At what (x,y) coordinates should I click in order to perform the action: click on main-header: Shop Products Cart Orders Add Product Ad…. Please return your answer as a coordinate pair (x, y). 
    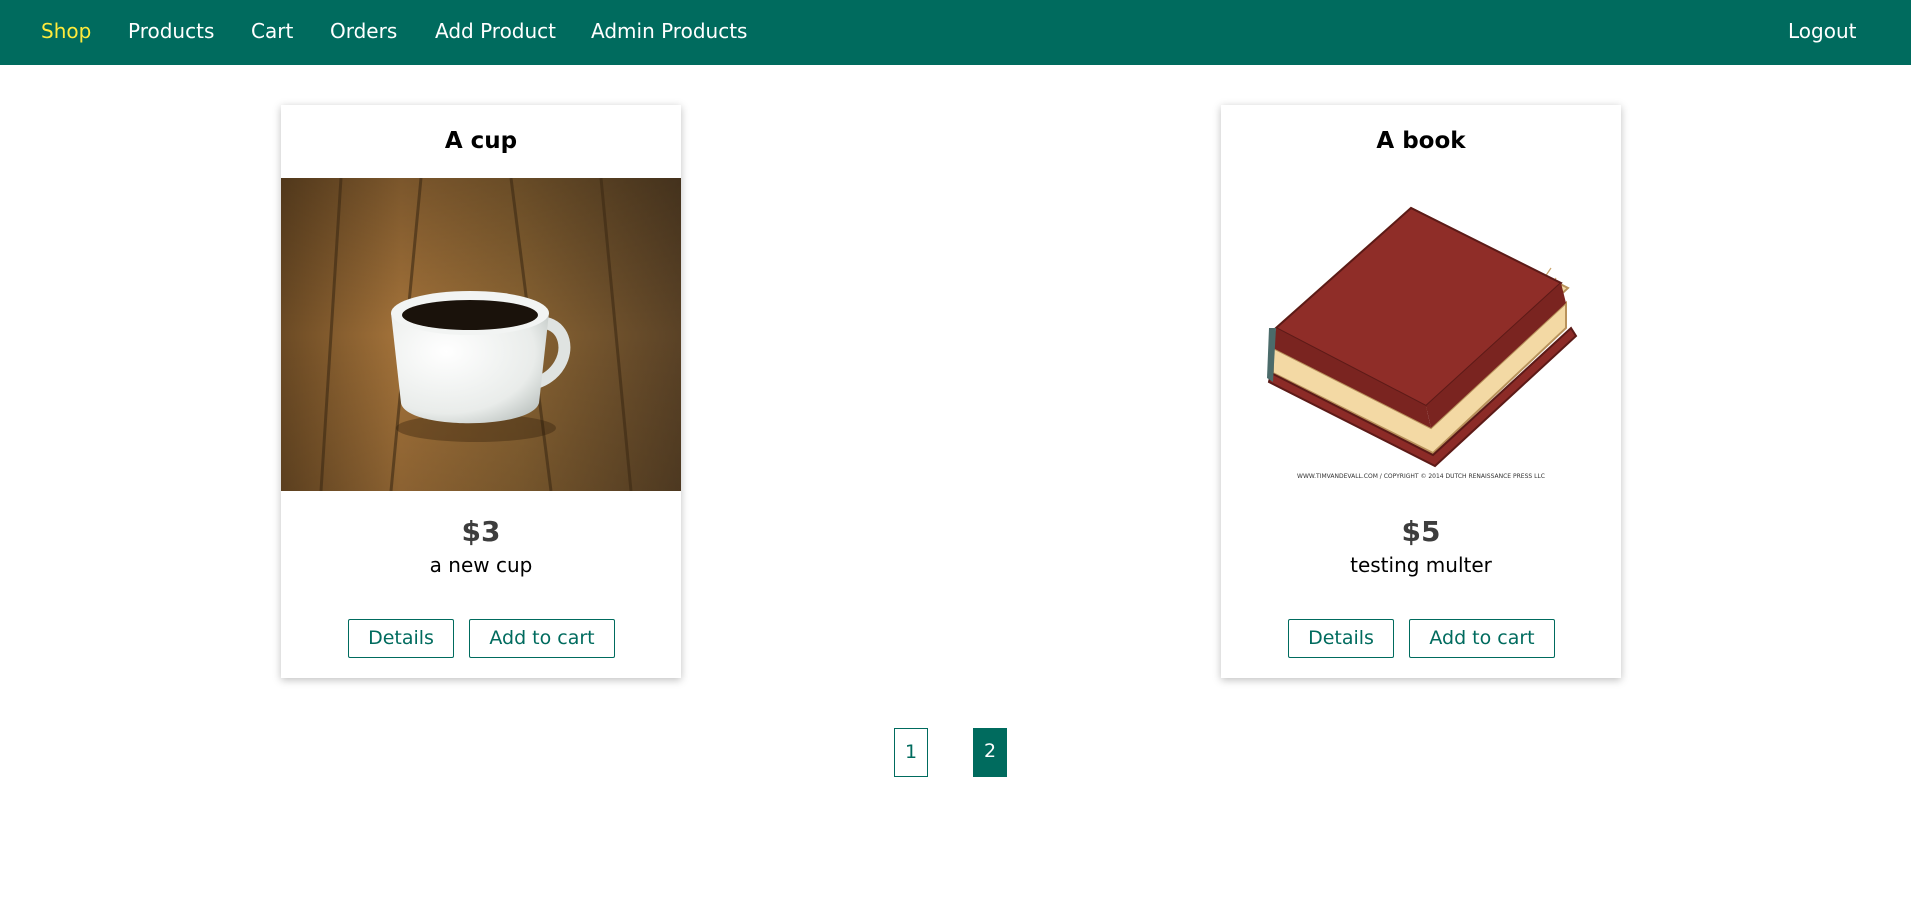
    Looking at the image, I should click on (955, 32).